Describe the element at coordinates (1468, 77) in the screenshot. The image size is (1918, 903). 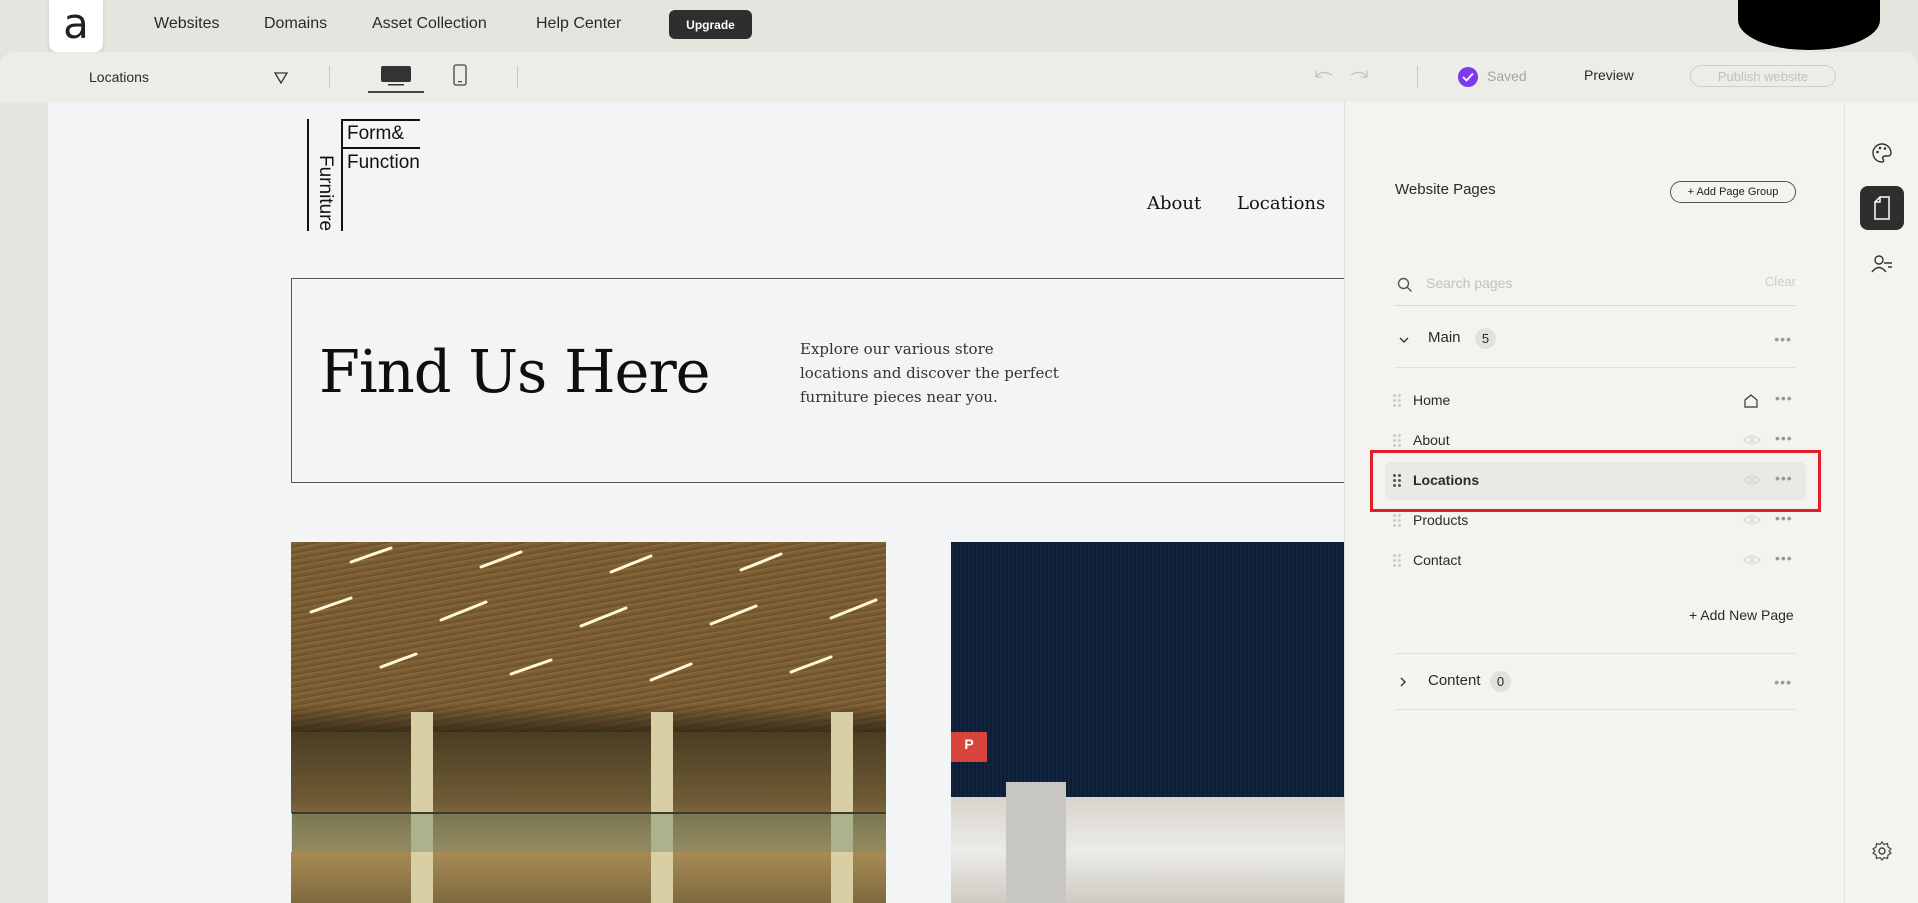
I see `saved-check-icon` at that location.